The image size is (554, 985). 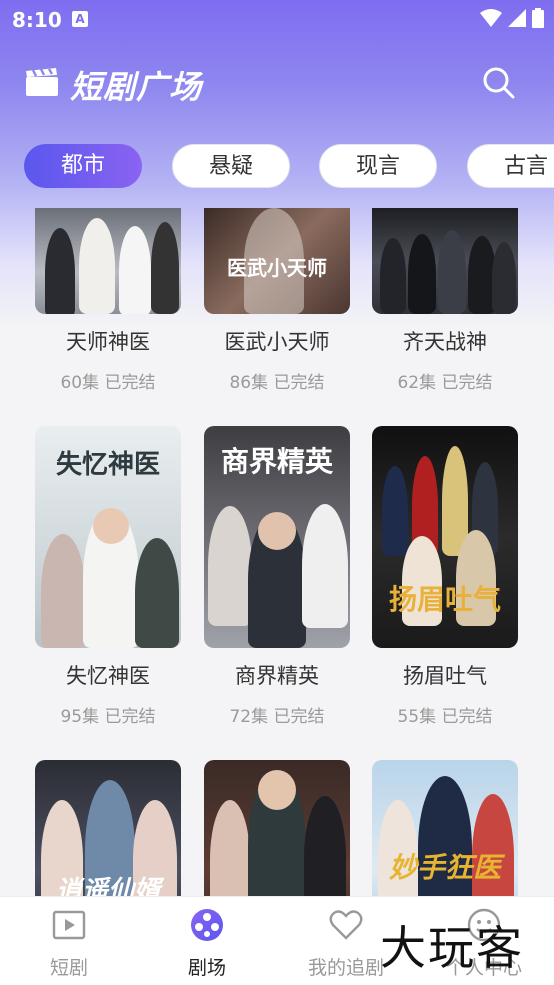 What do you see at coordinates (346, 925) in the screenshot?
I see `heart-icon` at bounding box center [346, 925].